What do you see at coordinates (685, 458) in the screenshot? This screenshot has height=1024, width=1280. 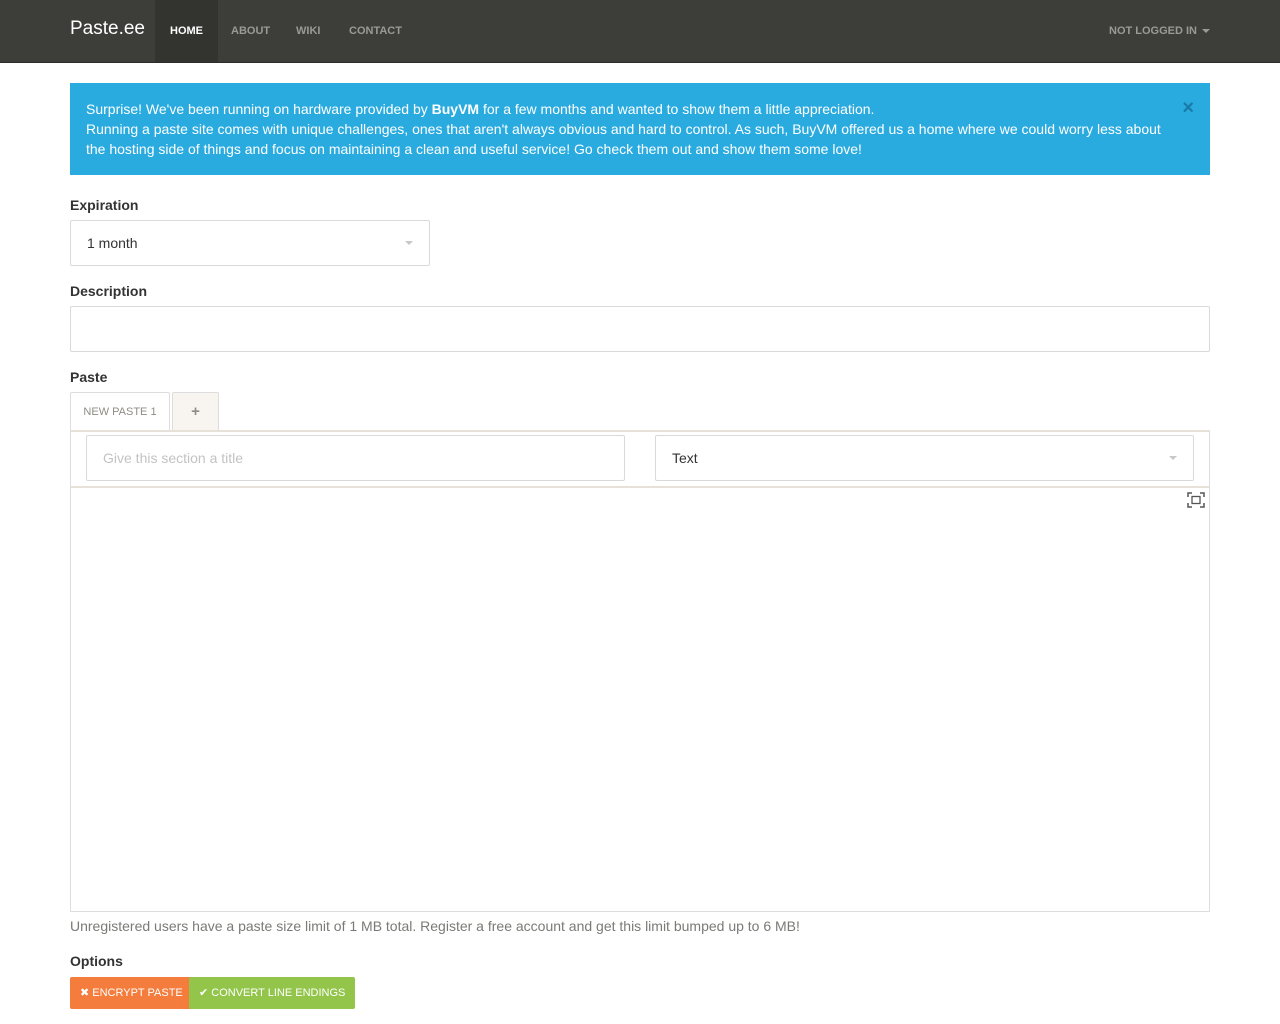 I see `syntax-value: Text` at bounding box center [685, 458].